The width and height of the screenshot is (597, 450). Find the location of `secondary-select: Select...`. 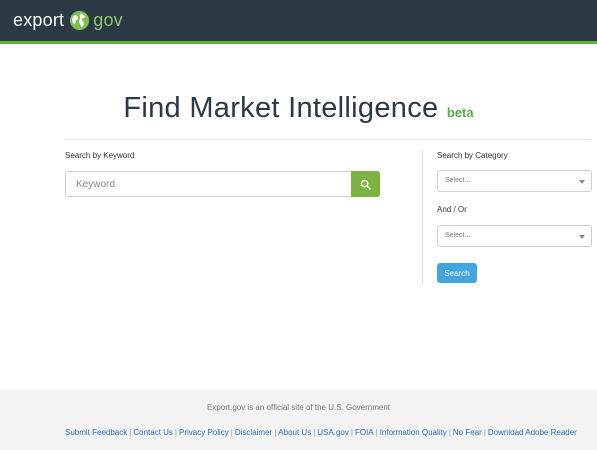

secondary-select: Select... is located at coordinates (514, 236).